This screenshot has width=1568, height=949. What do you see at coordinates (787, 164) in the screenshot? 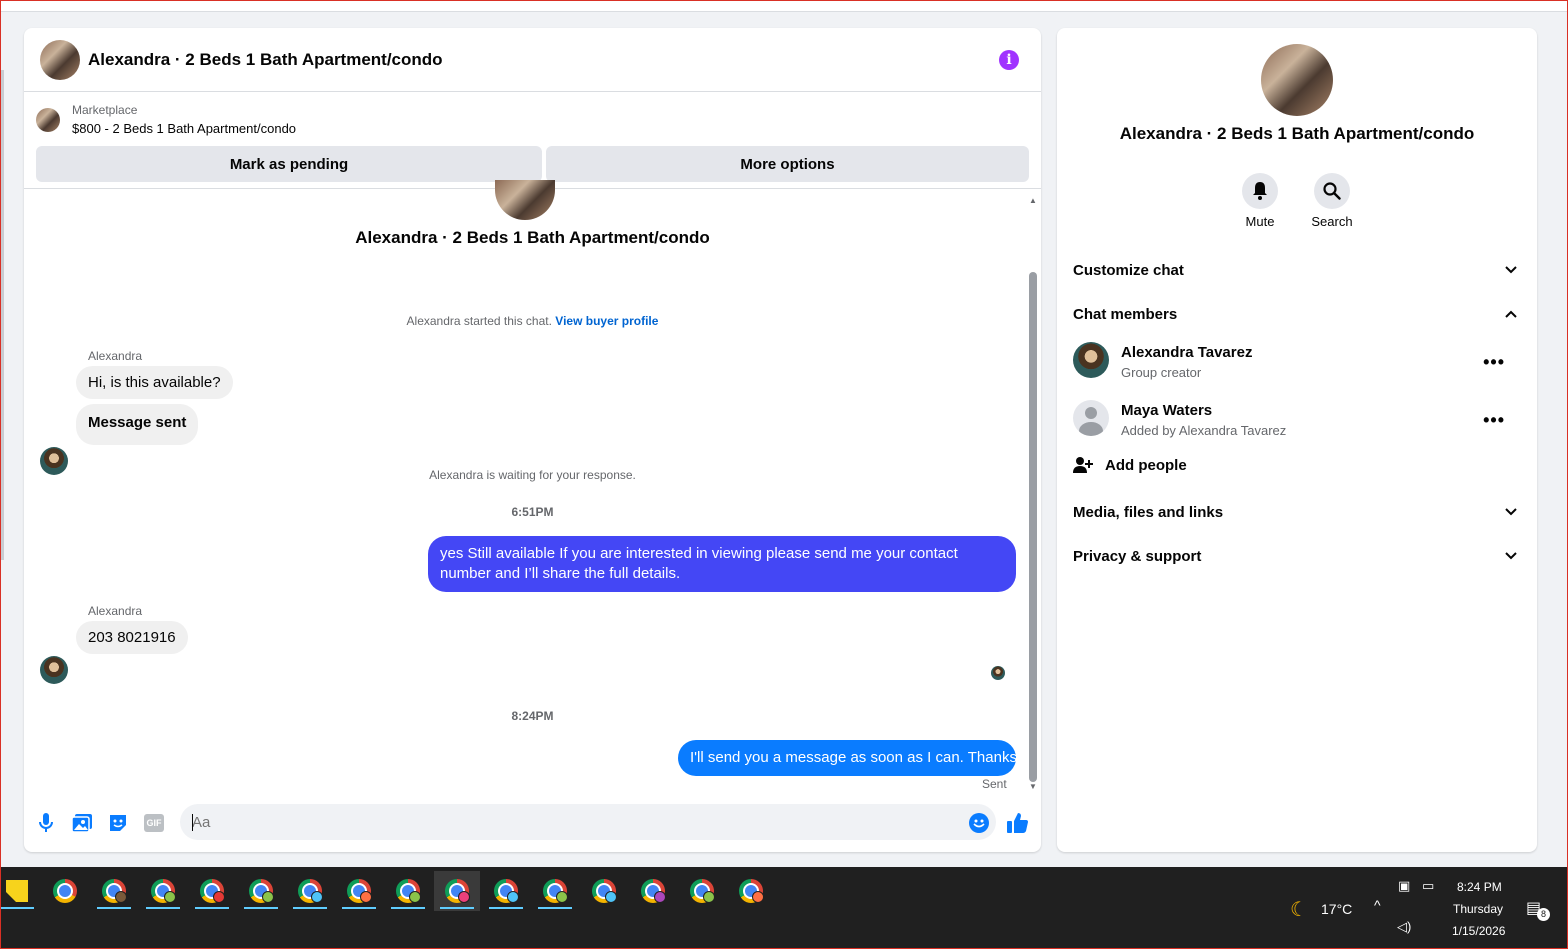
I see `more-options-button: More options` at bounding box center [787, 164].